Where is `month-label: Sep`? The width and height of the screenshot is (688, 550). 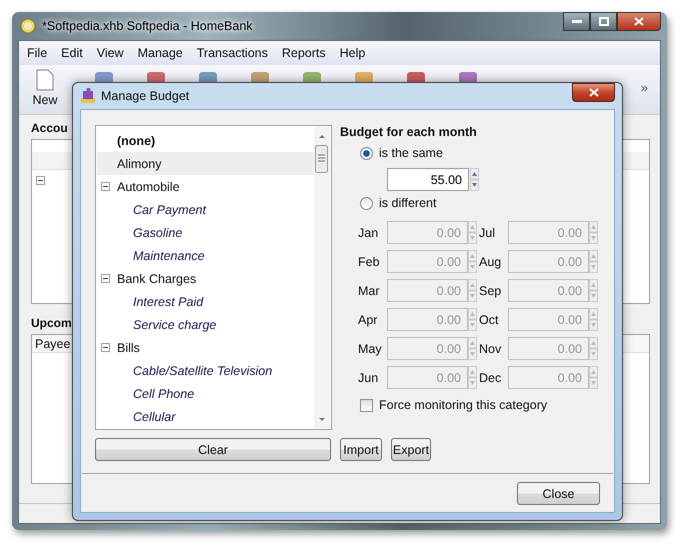 month-label: Sep is located at coordinates (490, 291).